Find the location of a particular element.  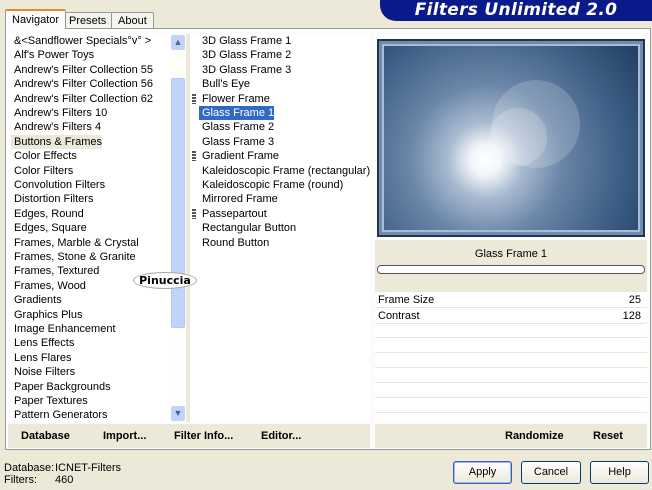

category-item: Pattern Generators is located at coordinates (59, 415).